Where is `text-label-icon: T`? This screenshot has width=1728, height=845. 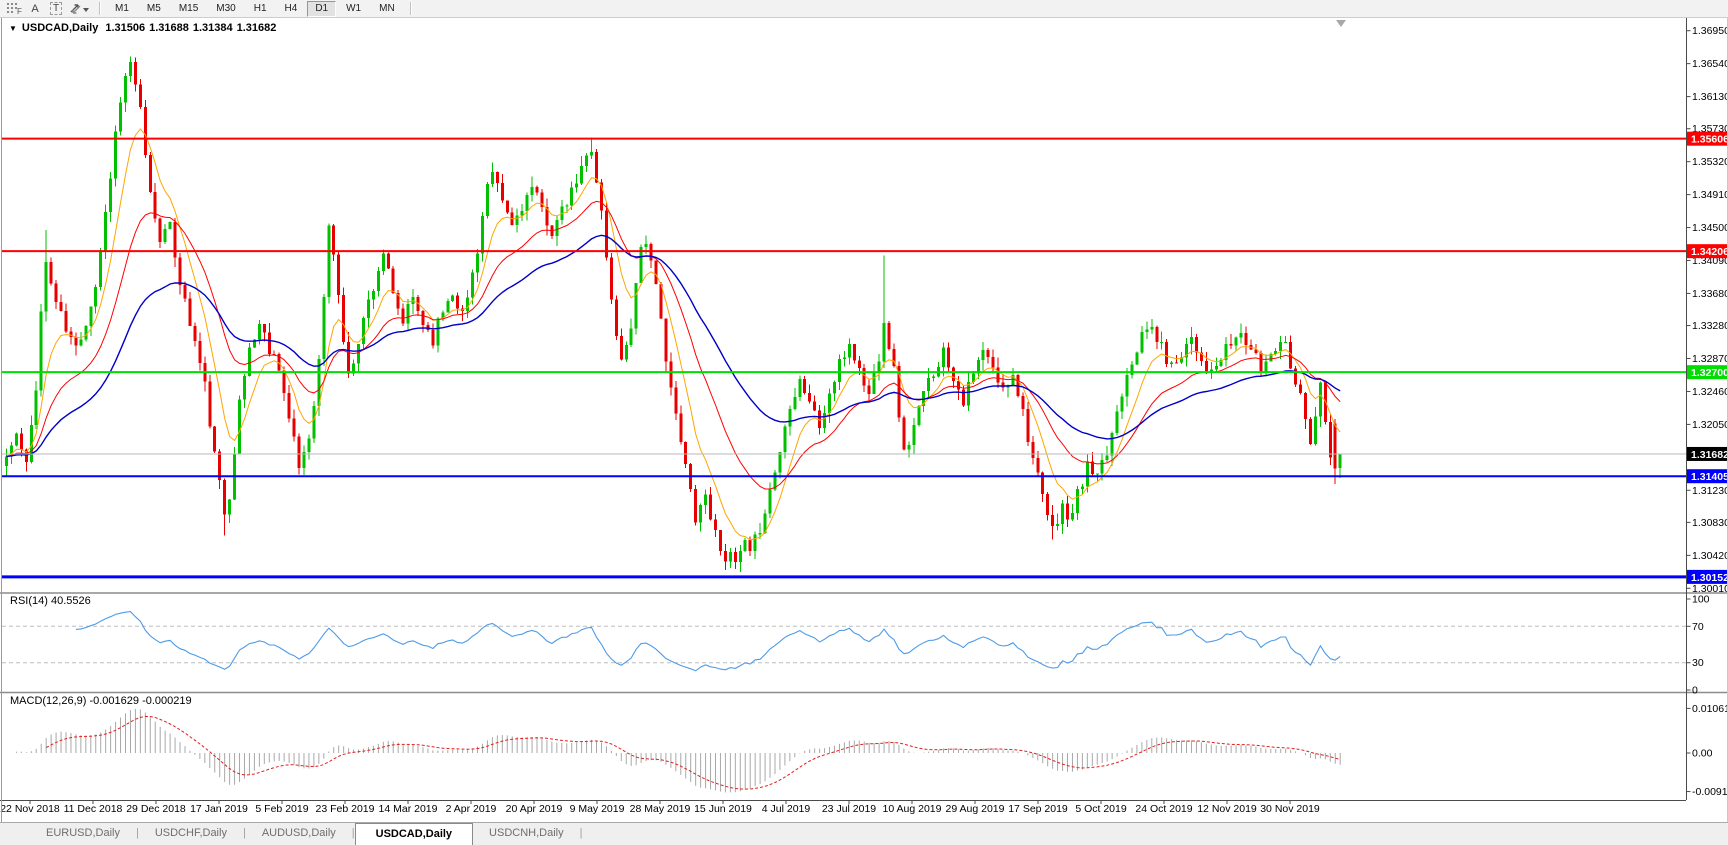 text-label-icon: T is located at coordinates (56, 8).